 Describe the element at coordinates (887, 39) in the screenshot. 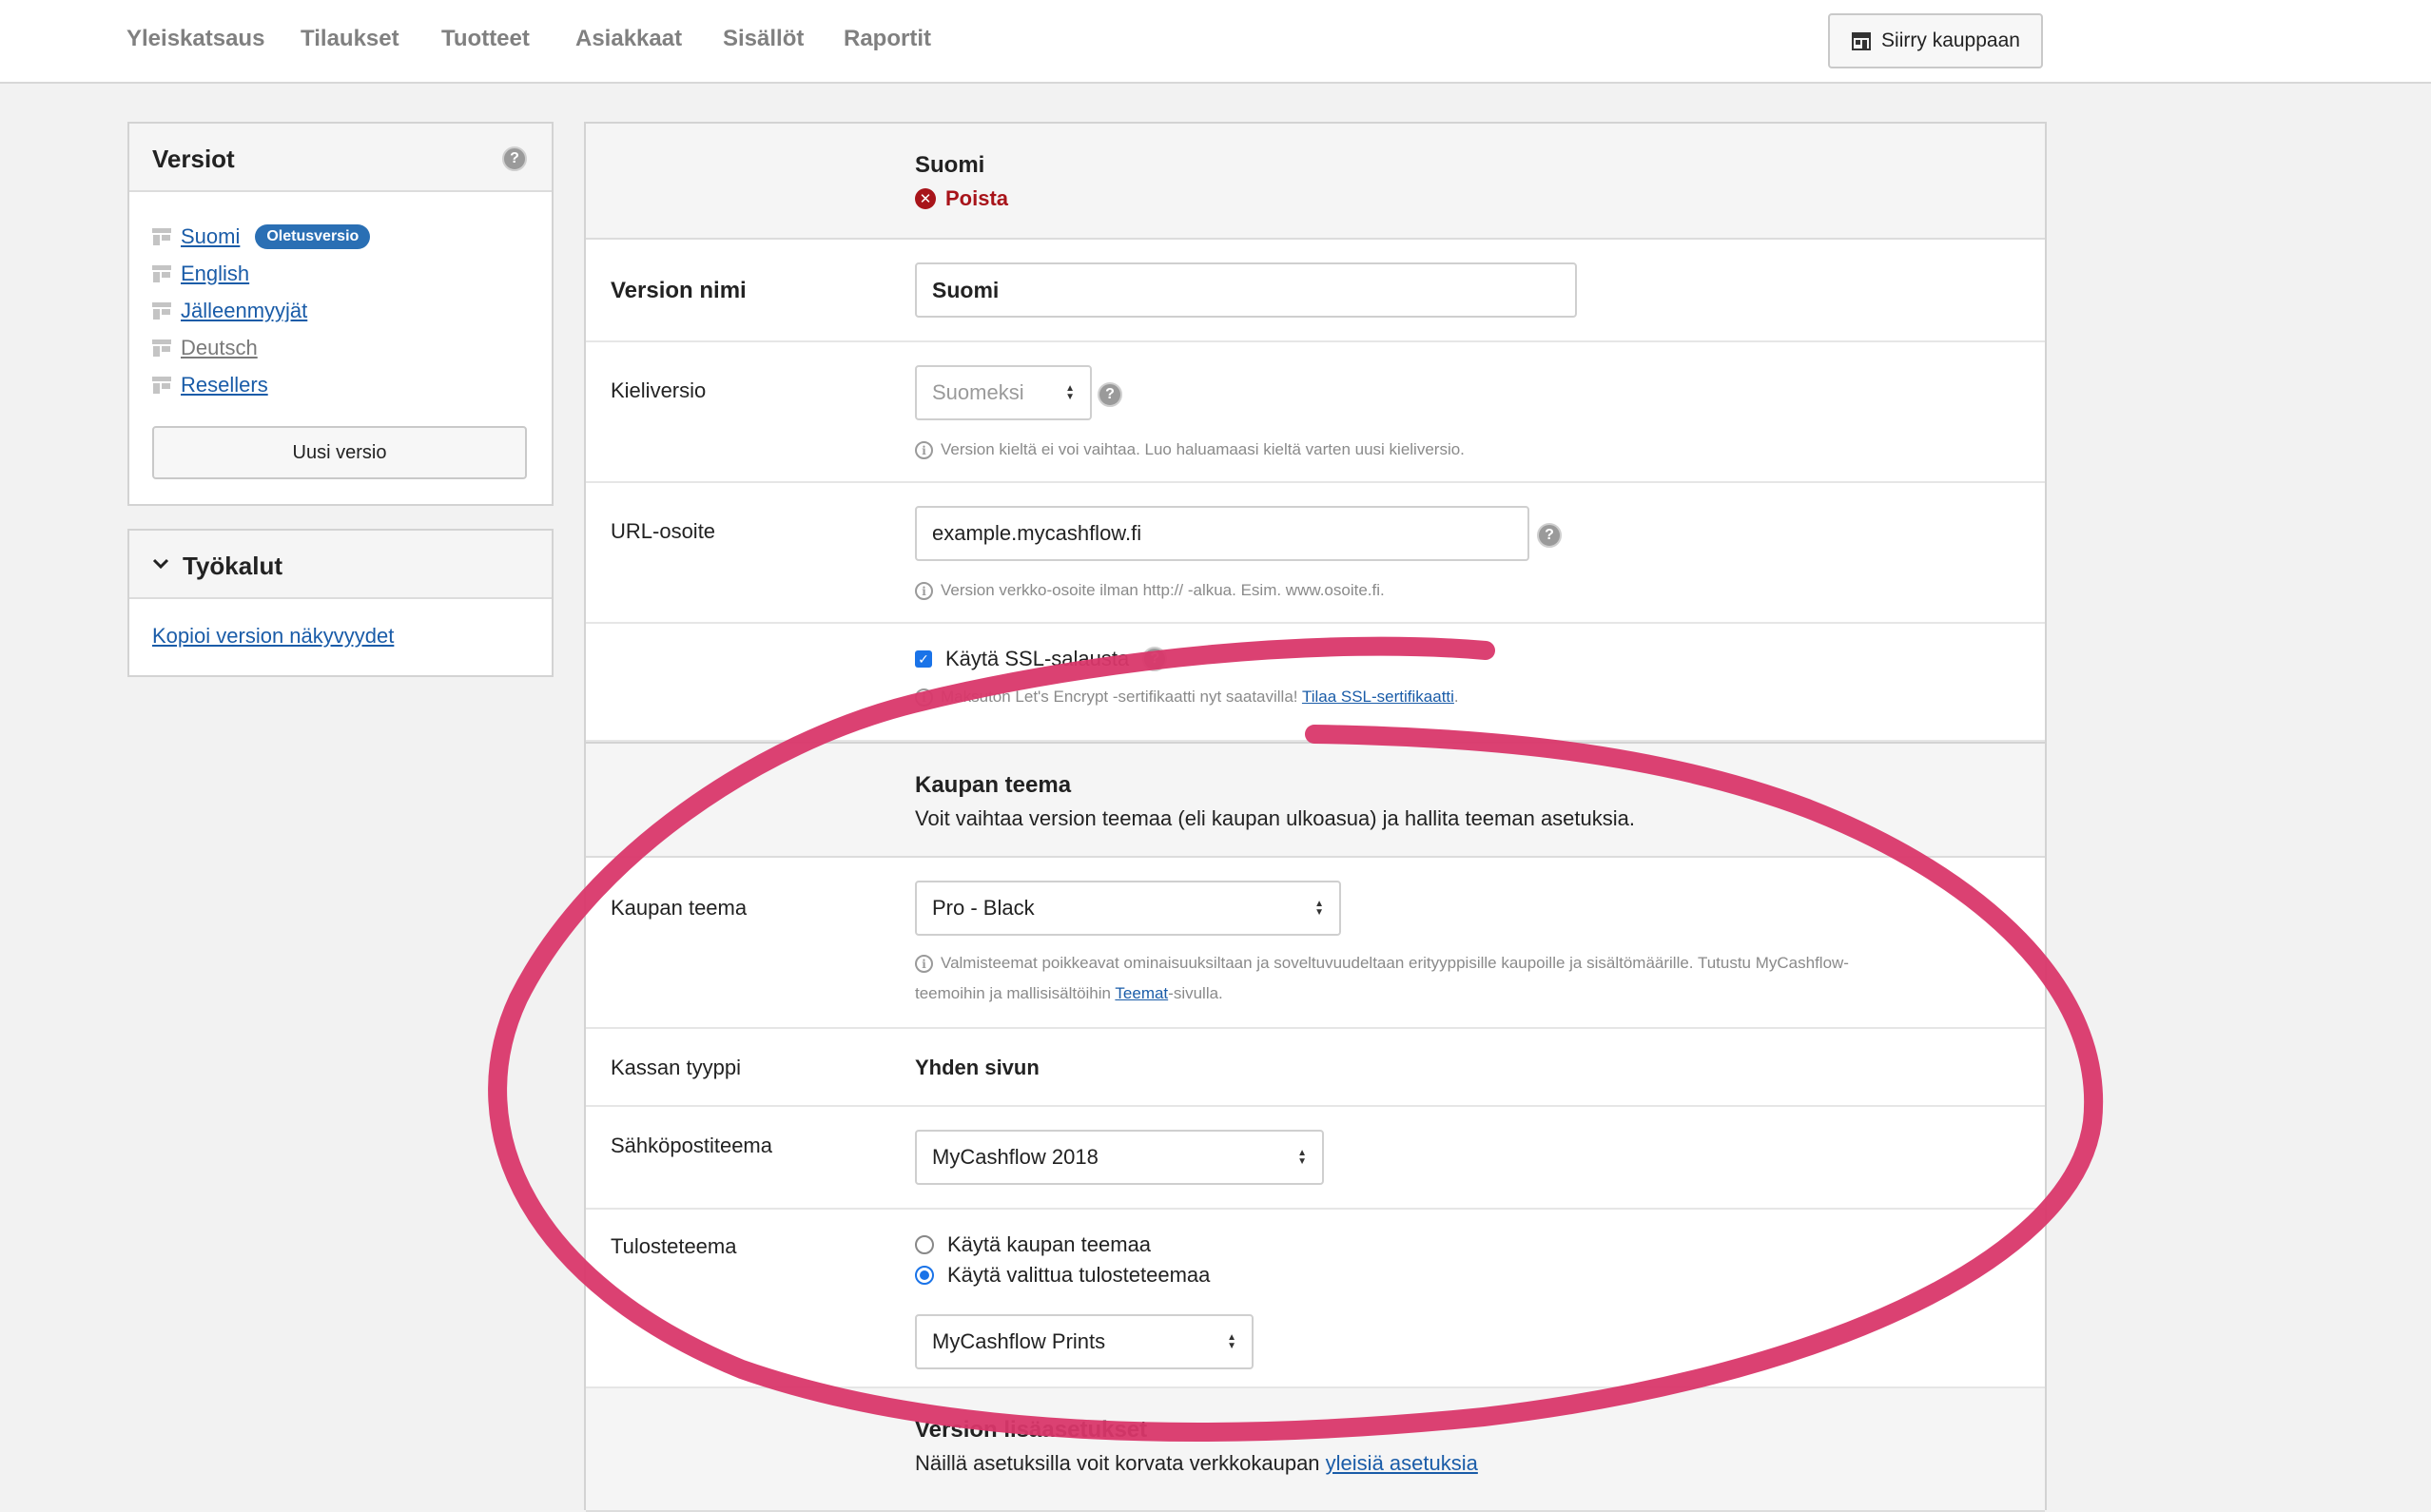

I see `nav-item-reports: Raportit` at that location.